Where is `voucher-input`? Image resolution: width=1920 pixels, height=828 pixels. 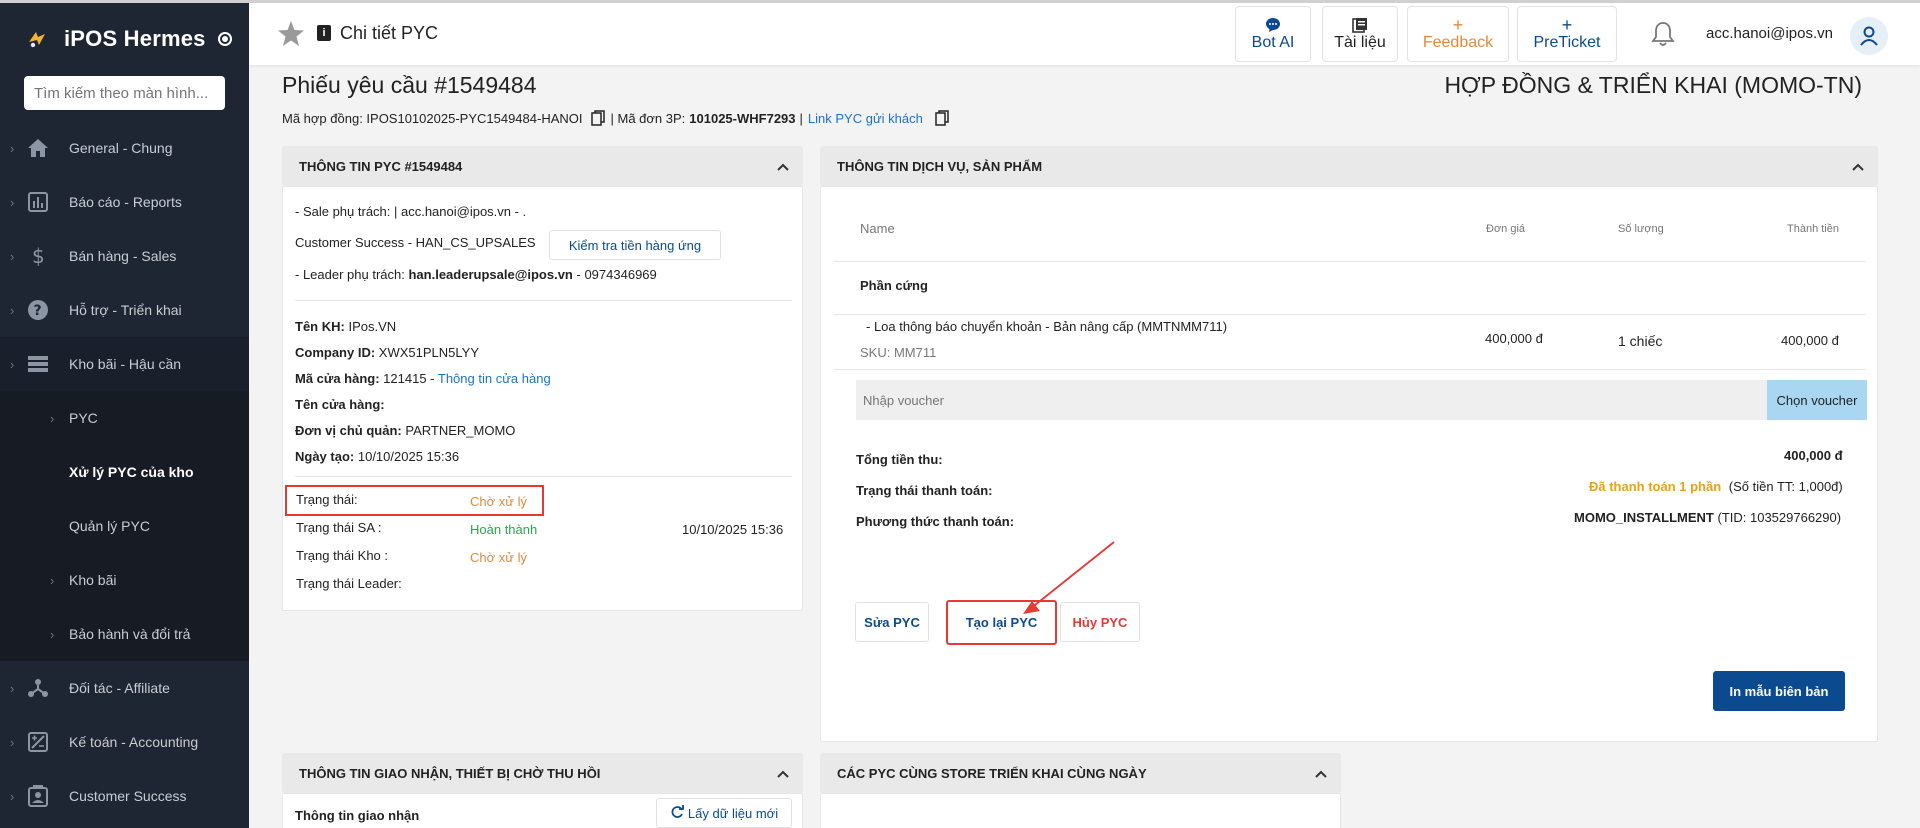
voucher-input is located at coordinates (1316, 400).